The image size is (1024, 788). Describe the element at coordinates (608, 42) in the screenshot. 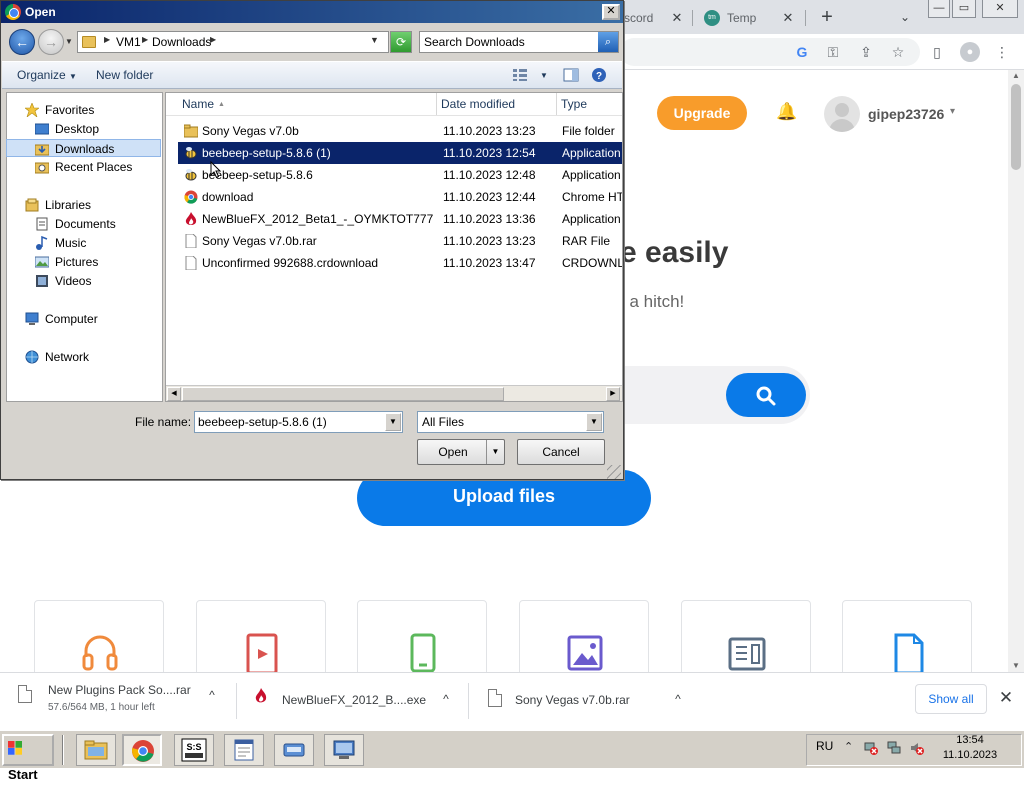

I see `search-icon: ⌕` at that location.